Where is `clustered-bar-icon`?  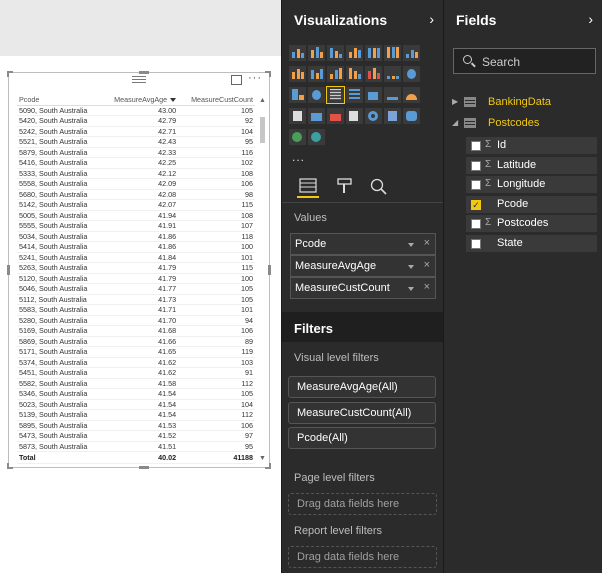
clustered-bar-icon is located at coordinates (335, 53).